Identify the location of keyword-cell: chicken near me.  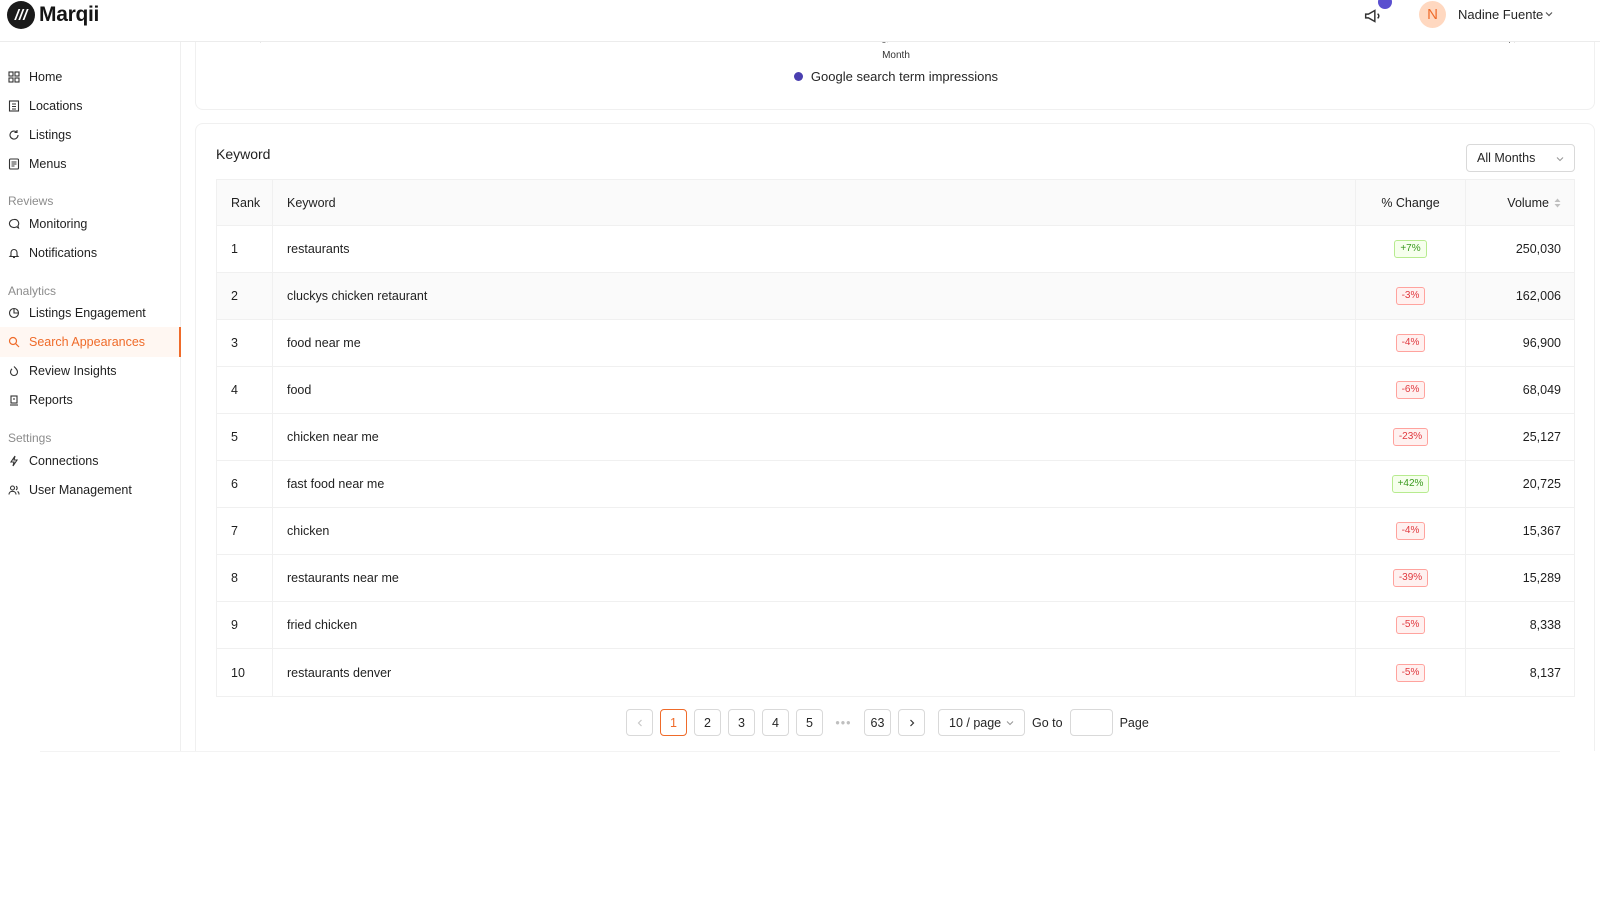
(814, 437).